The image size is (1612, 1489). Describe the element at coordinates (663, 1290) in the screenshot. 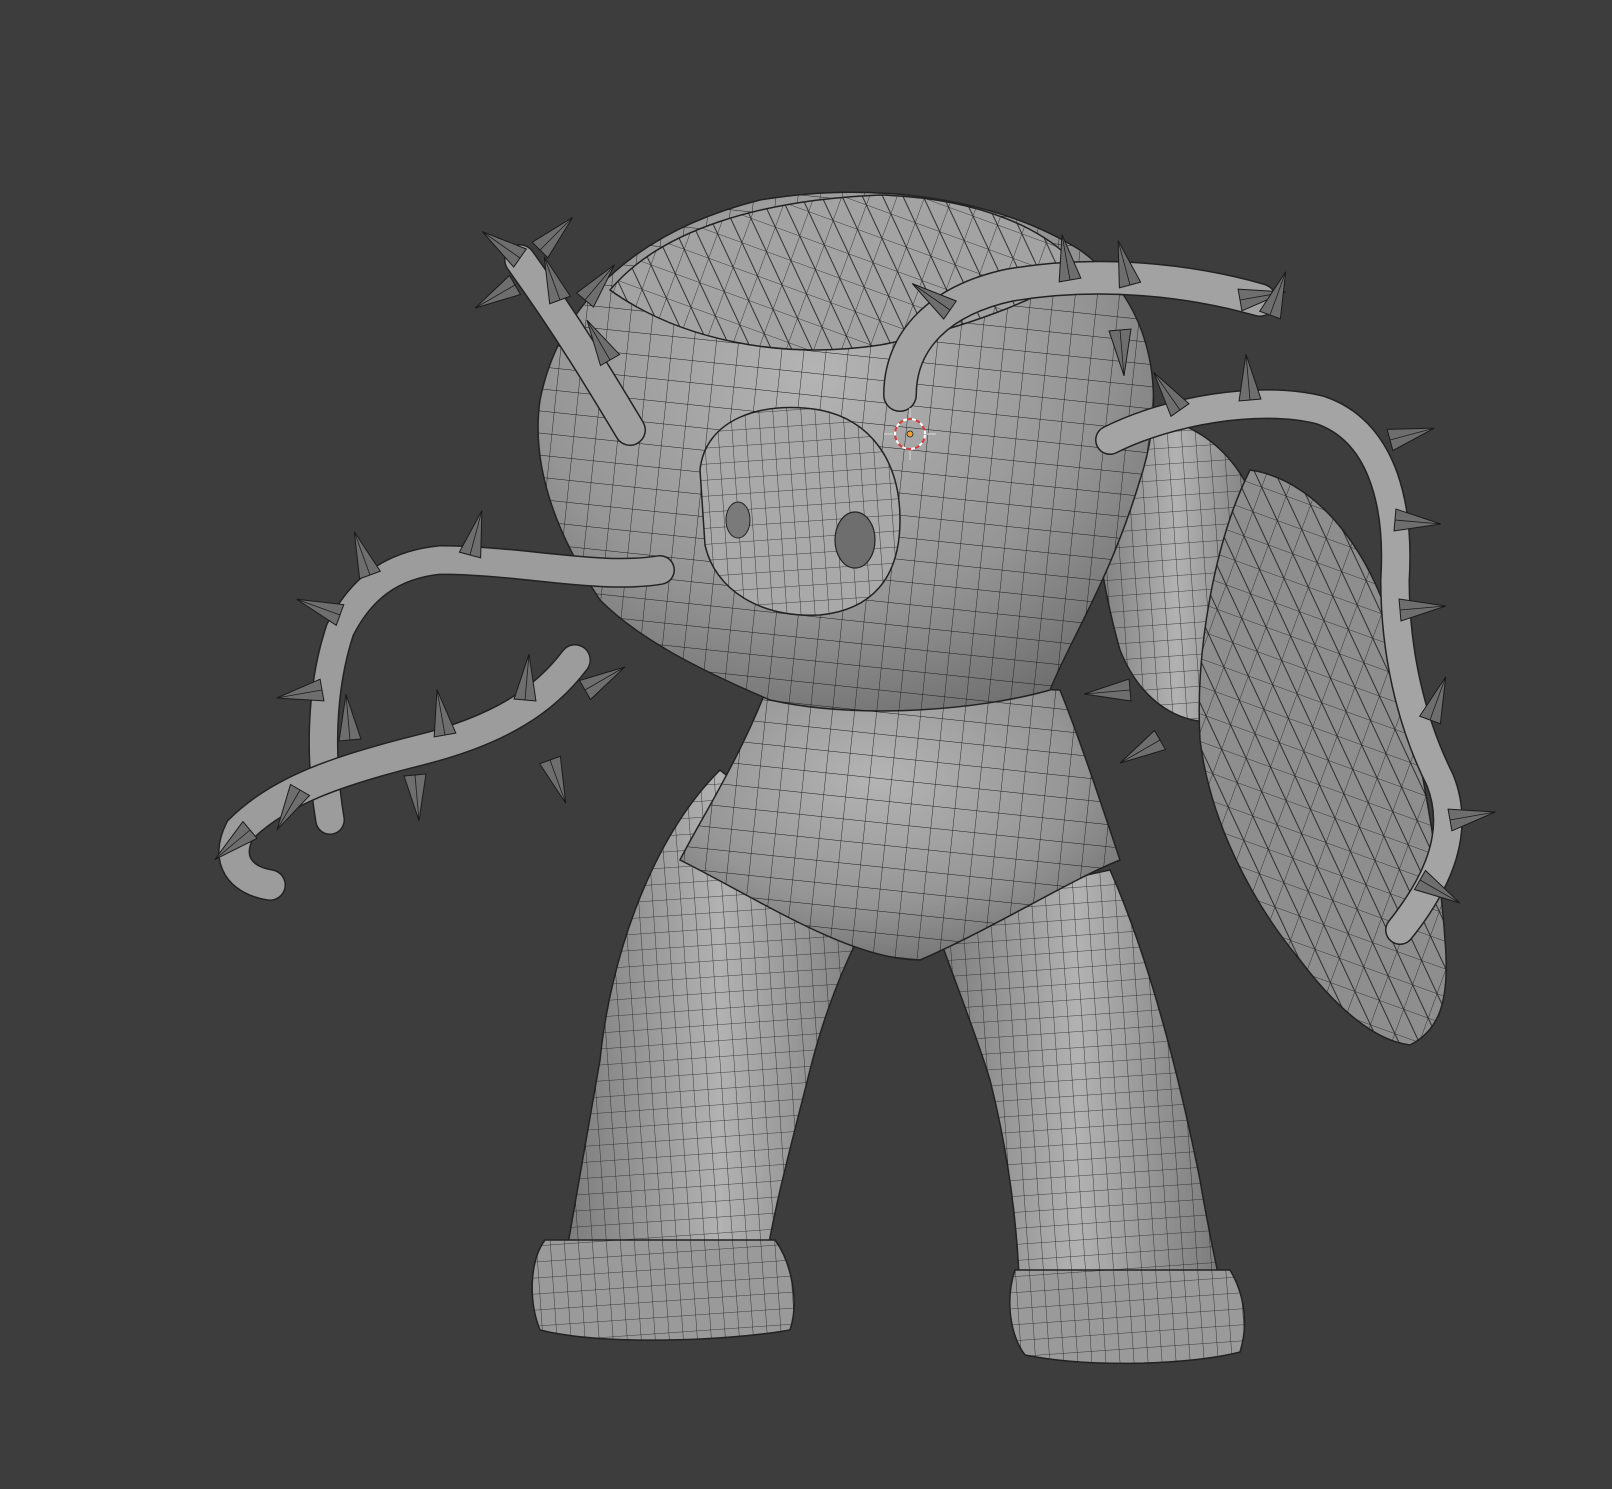

I see `left-foot` at that location.